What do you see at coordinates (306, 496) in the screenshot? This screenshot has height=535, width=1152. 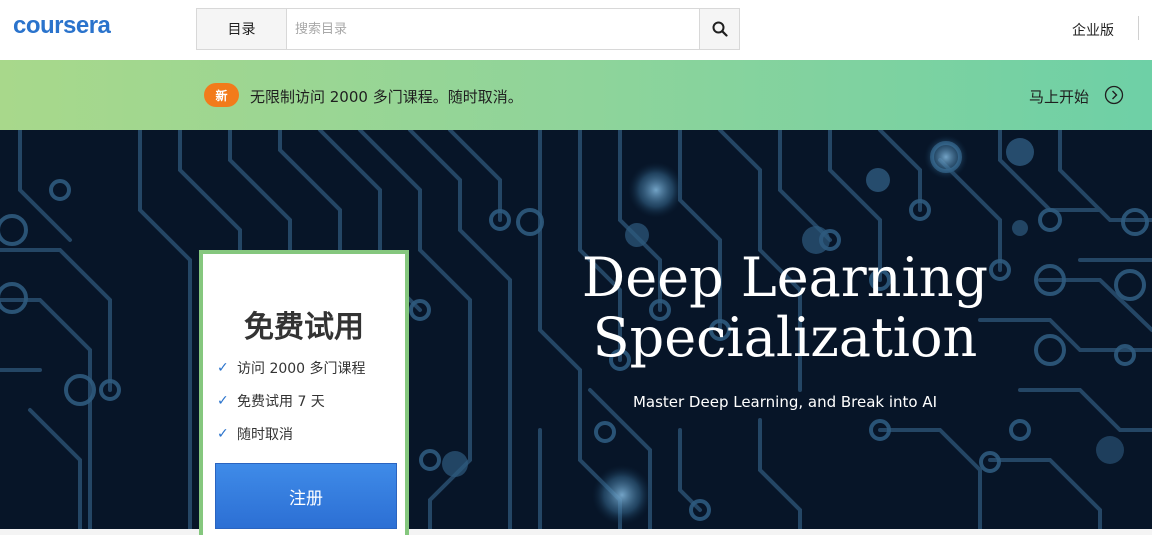 I see `signup-button: 注册` at bounding box center [306, 496].